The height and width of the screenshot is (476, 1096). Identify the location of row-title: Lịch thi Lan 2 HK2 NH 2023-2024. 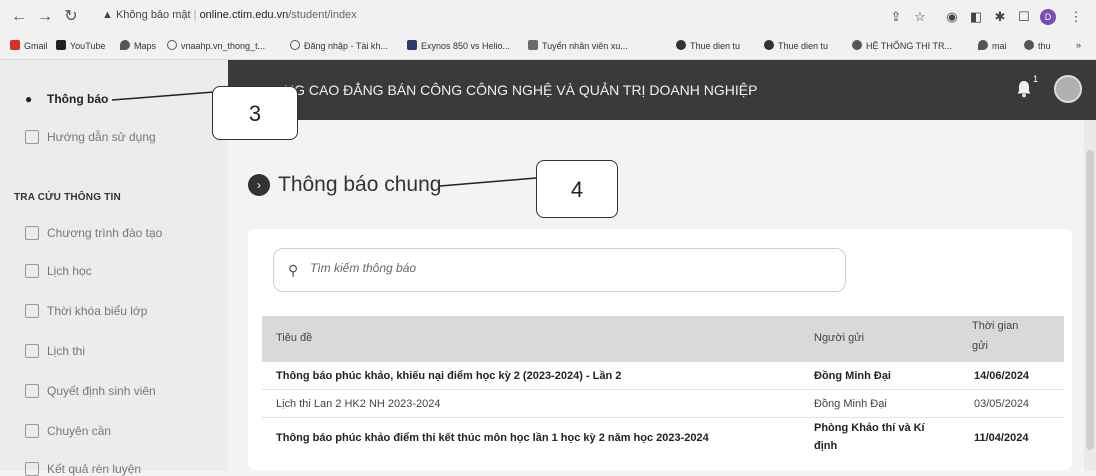
(358, 404).